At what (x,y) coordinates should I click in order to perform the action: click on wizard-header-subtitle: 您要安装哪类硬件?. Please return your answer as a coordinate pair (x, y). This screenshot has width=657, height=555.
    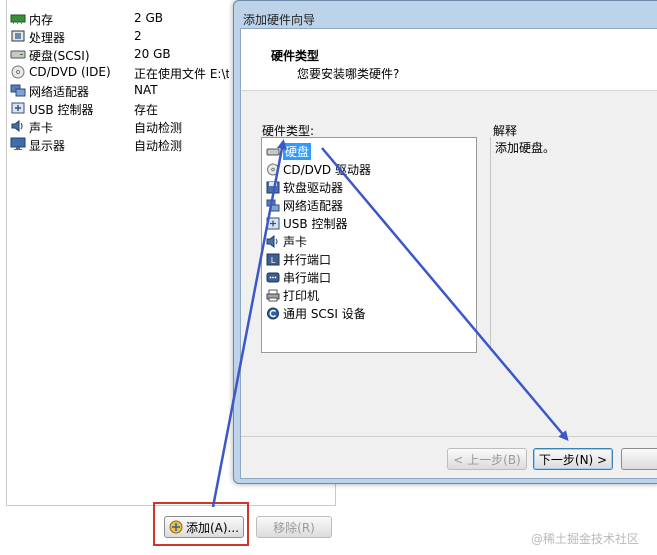
    Looking at the image, I should click on (348, 74).